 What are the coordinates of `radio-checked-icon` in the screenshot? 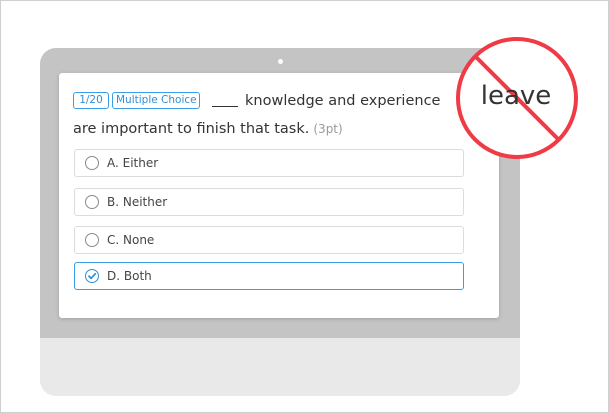 It's located at (92, 276).